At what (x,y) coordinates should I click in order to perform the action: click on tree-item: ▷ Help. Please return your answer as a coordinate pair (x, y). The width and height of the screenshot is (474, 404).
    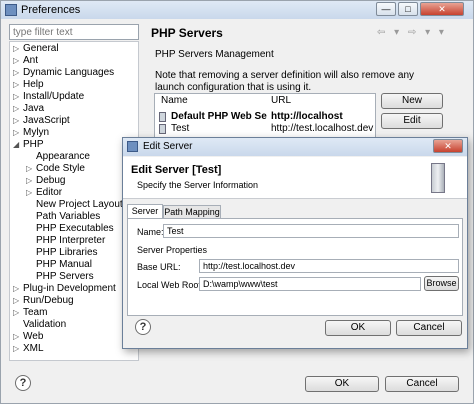
    Looking at the image, I should click on (28, 85).